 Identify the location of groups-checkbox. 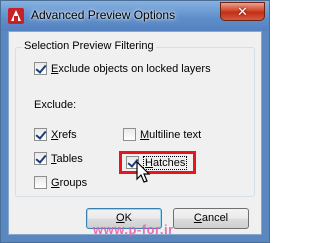
(40, 182).